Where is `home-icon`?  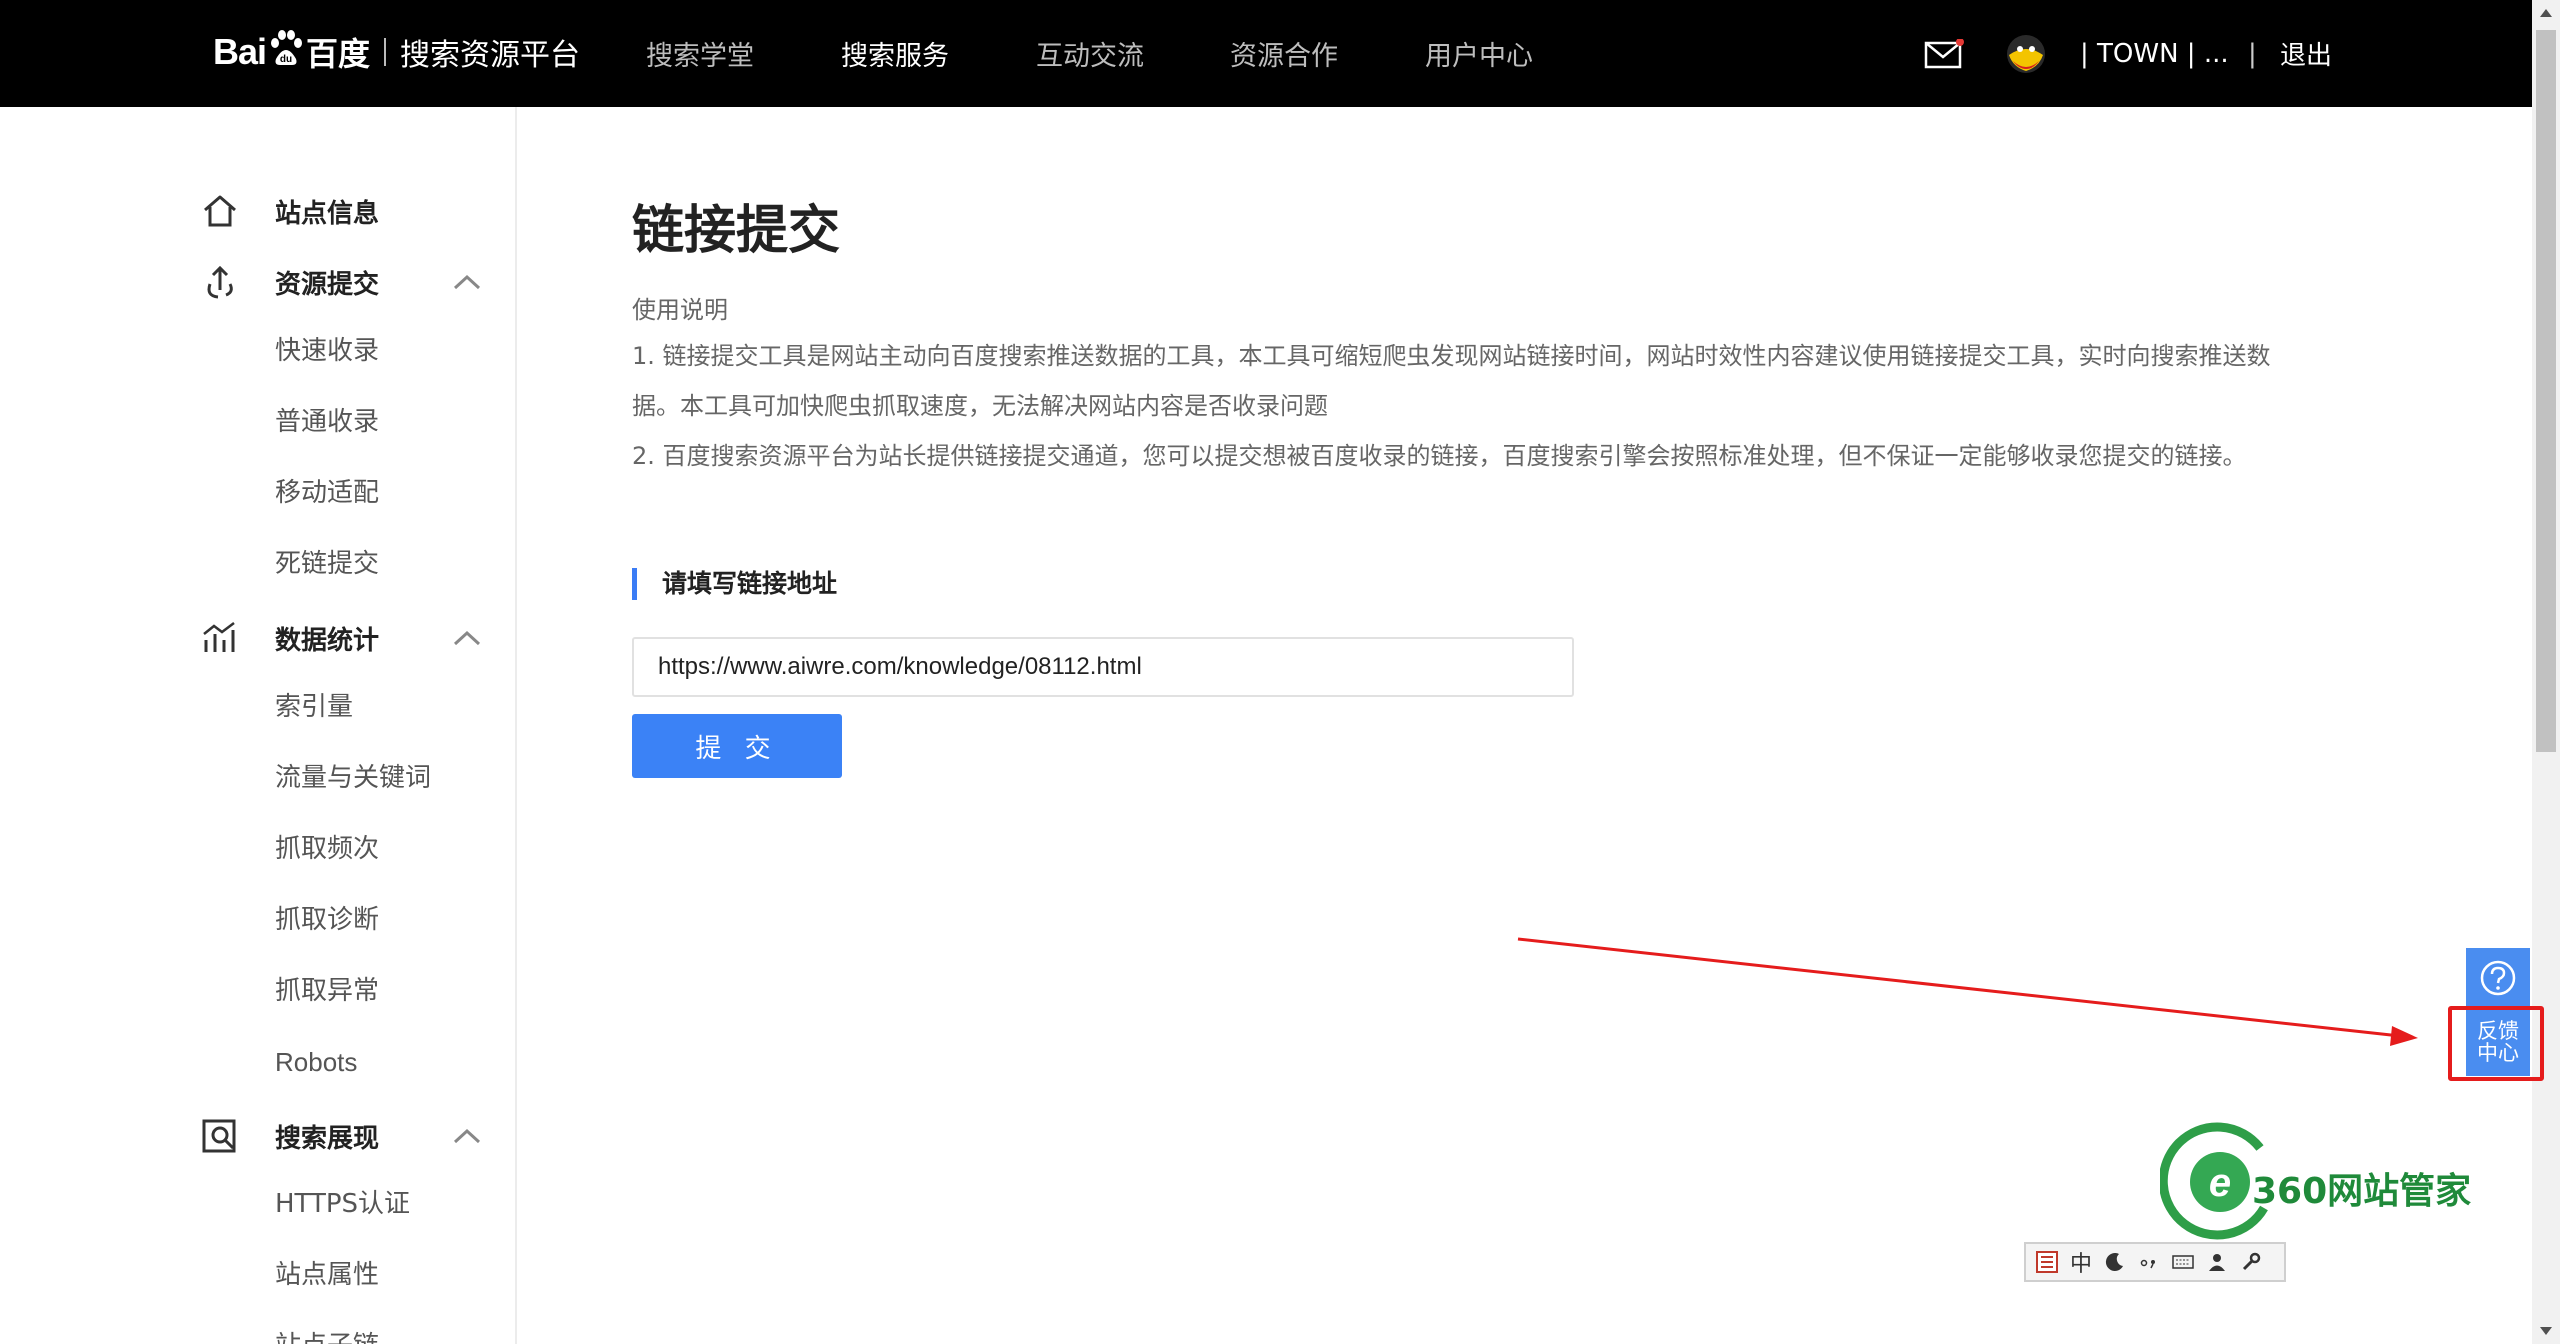
home-icon is located at coordinates (220, 211).